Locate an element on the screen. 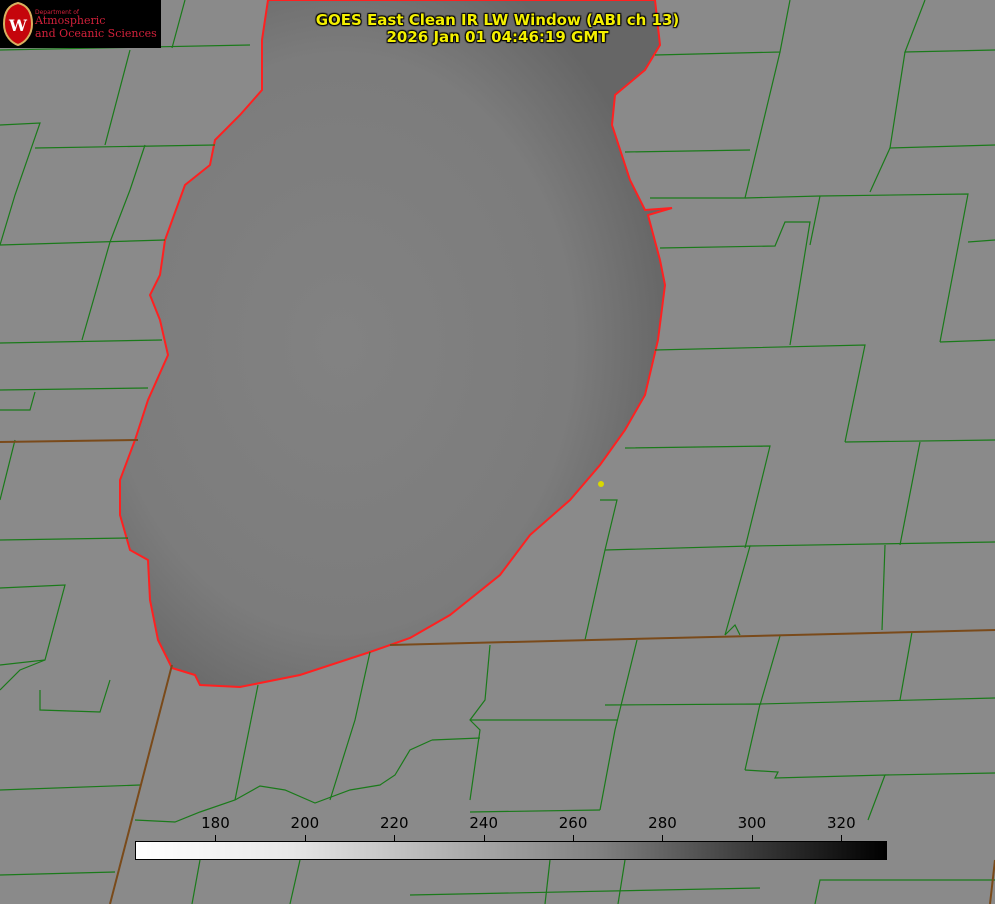  colorbar-tick-label: 300 is located at coordinates (752, 823).